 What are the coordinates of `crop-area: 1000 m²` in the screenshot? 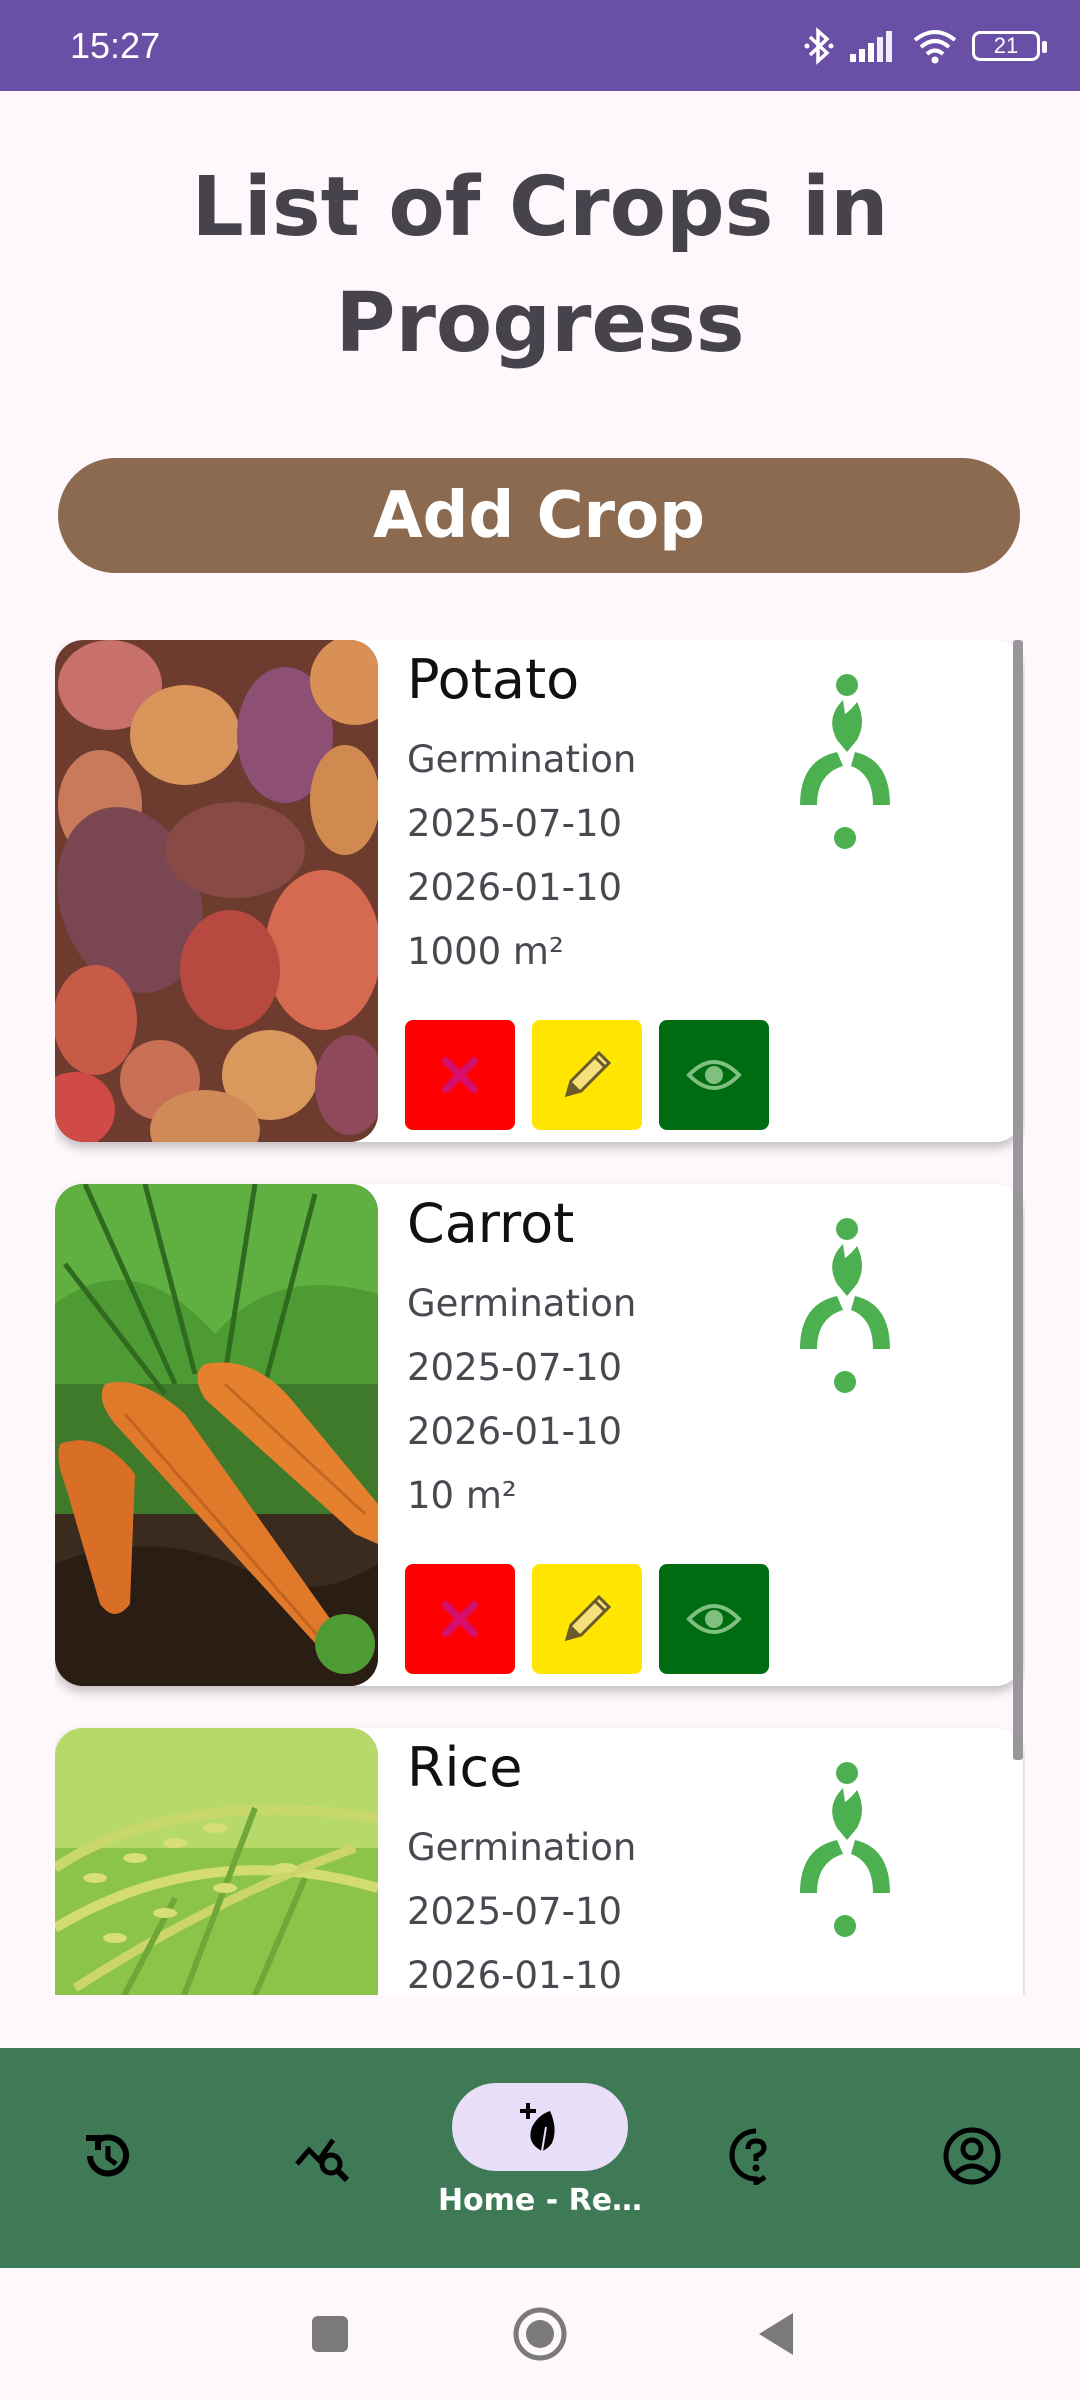 It's located at (485, 951).